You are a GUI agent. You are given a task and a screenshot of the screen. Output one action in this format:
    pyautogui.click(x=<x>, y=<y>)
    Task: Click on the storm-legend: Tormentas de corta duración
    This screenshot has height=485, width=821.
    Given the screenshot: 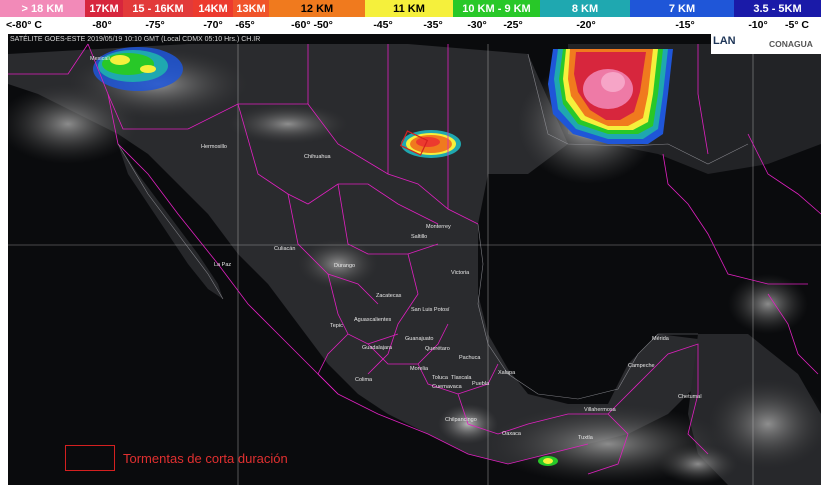 What is the action you would take?
    pyautogui.click(x=176, y=458)
    